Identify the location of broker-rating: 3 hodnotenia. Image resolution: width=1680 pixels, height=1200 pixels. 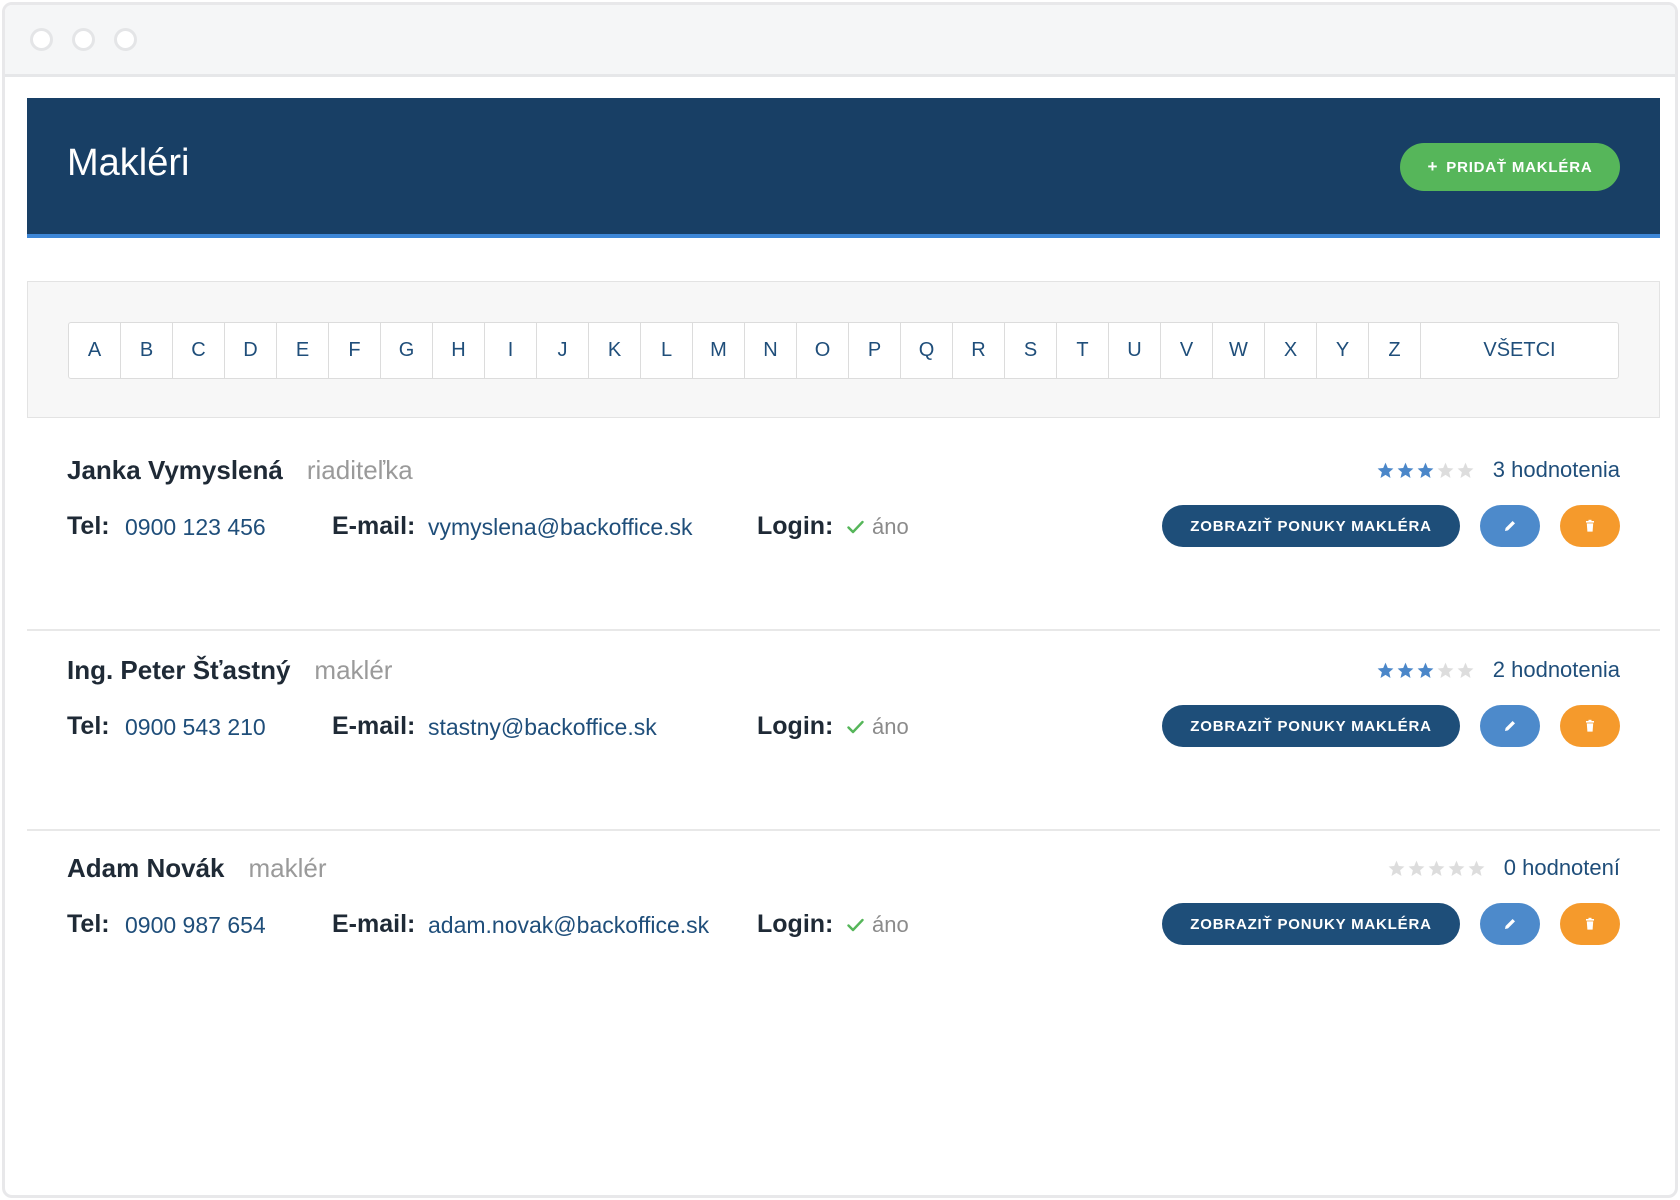
(1498, 470).